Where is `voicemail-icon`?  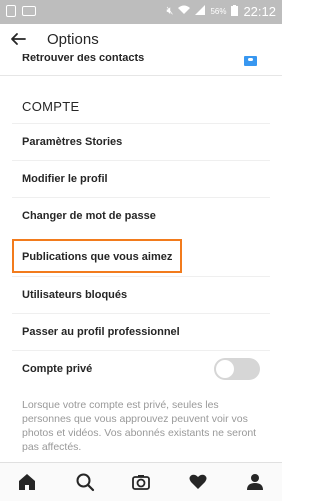 voicemail-icon is located at coordinates (29, 11).